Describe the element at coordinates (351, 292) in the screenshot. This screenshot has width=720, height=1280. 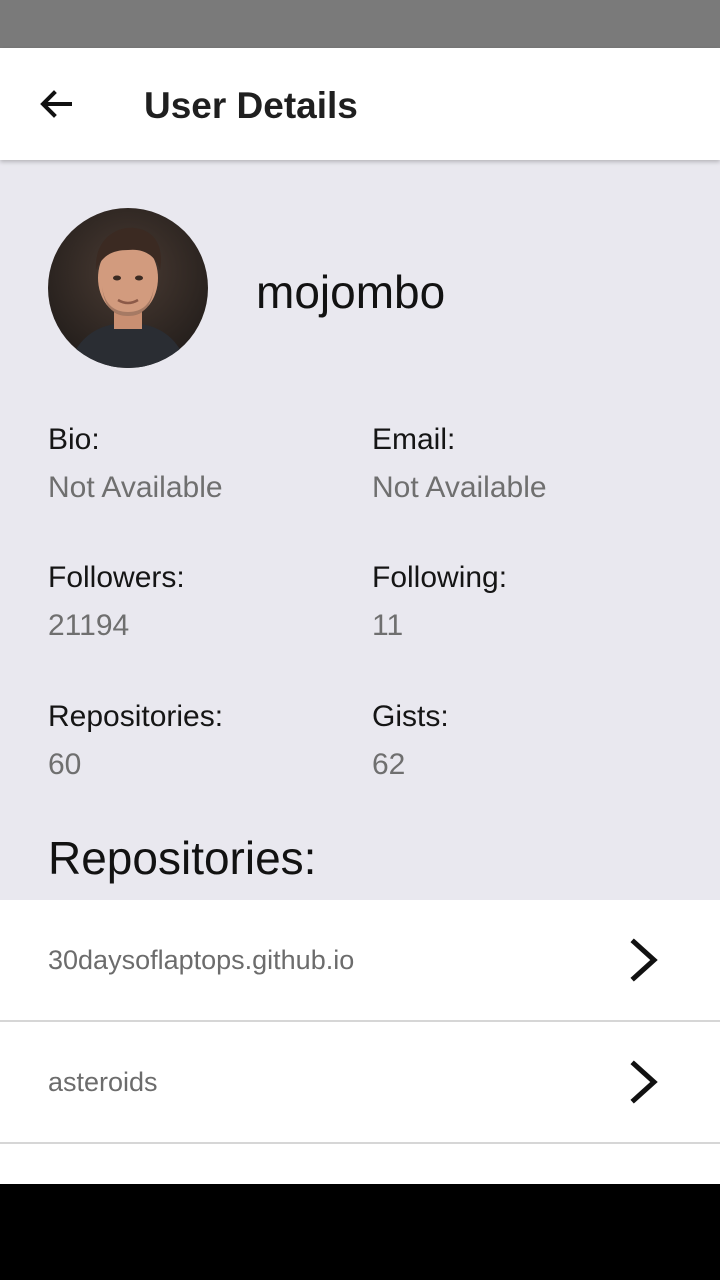
I see `username: mojombo` at that location.